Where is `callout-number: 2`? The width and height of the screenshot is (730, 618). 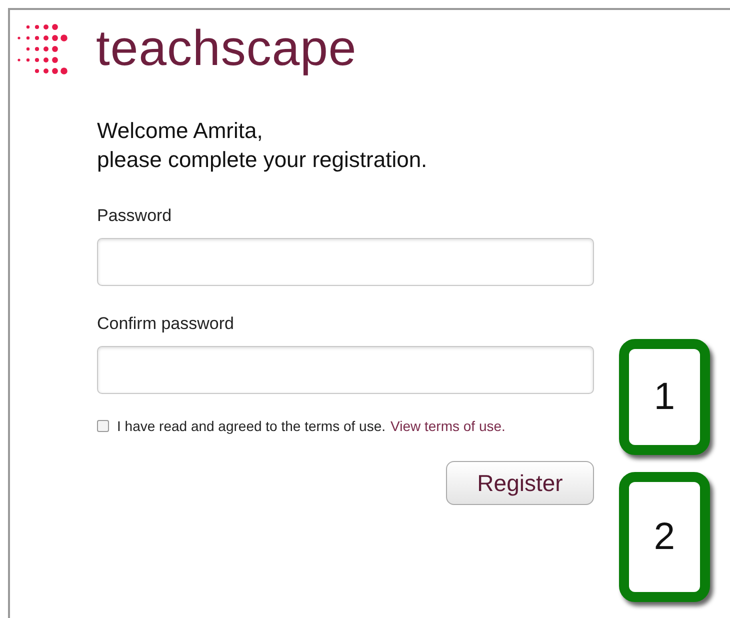 callout-number: 2 is located at coordinates (664, 537).